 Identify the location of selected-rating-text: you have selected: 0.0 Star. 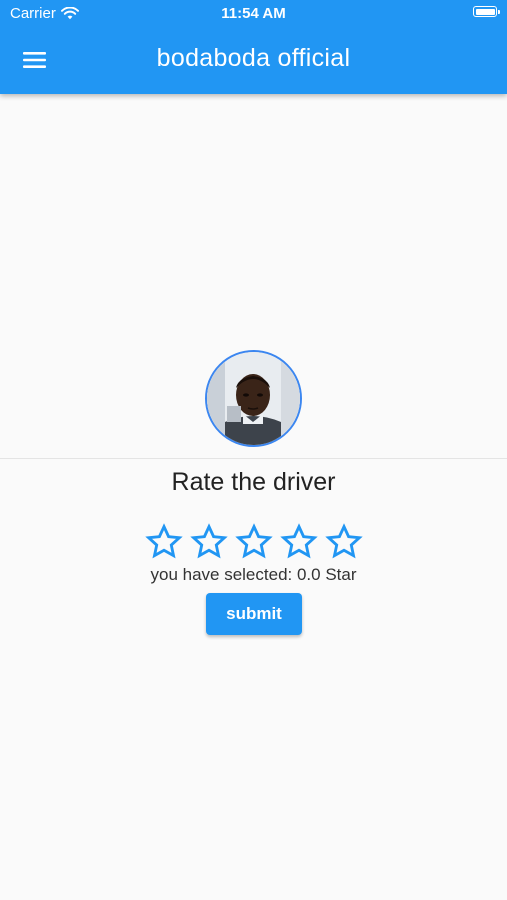
(253, 574).